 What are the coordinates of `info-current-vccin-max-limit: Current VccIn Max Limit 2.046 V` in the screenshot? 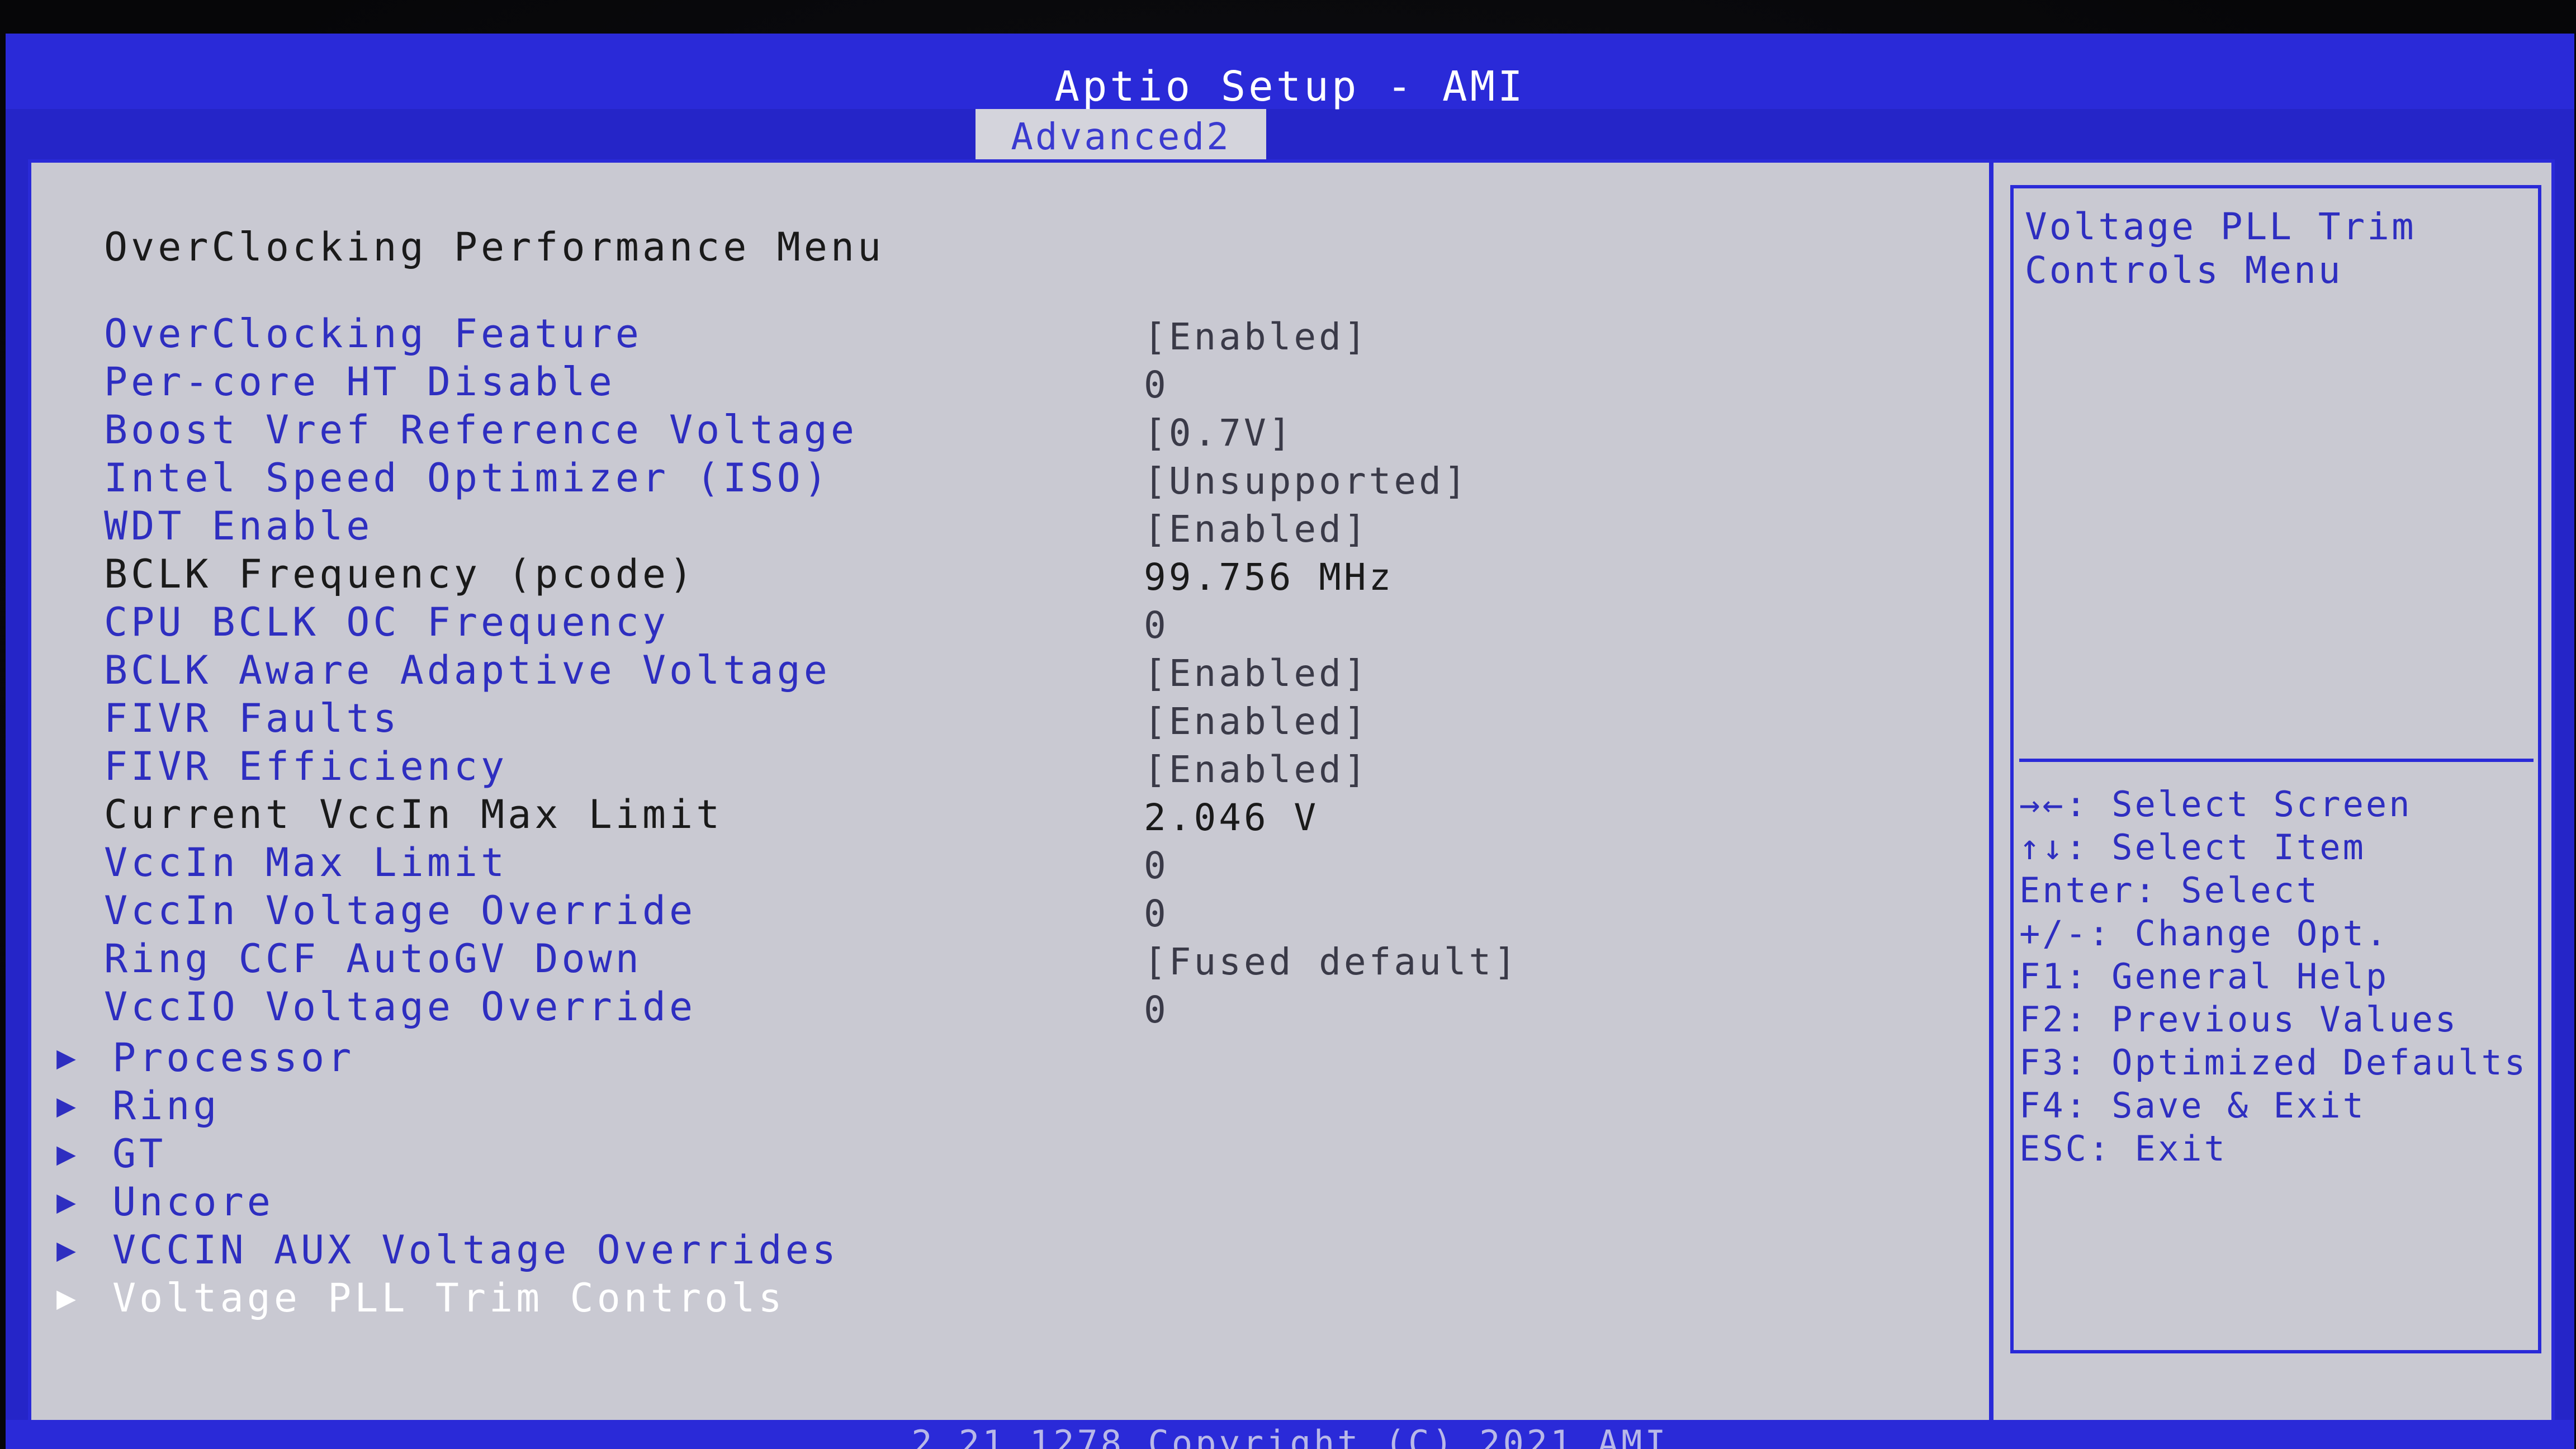 It's located at (1026, 816).